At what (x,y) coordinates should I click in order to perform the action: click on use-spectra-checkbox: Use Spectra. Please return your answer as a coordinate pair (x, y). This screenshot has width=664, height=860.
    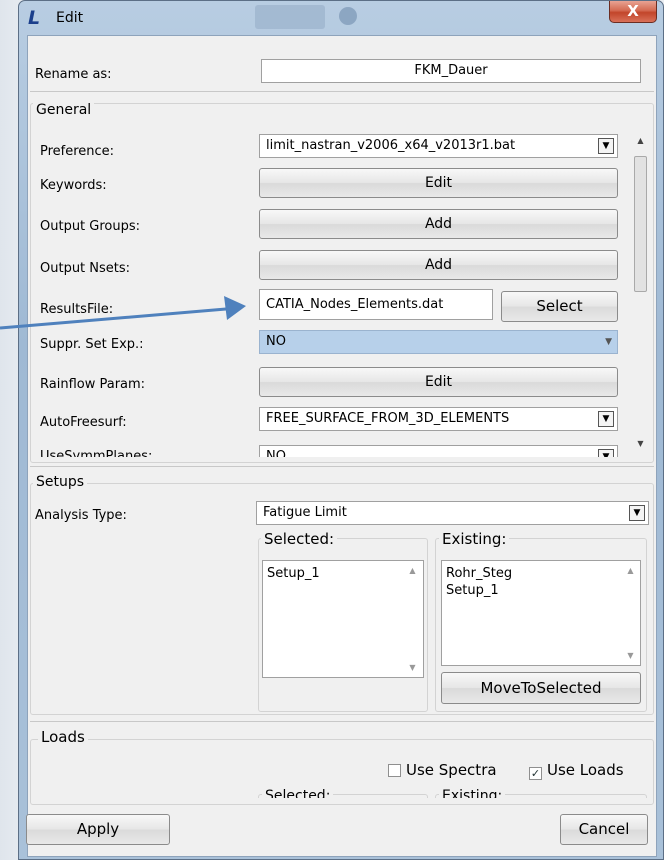
    Looking at the image, I should click on (442, 770).